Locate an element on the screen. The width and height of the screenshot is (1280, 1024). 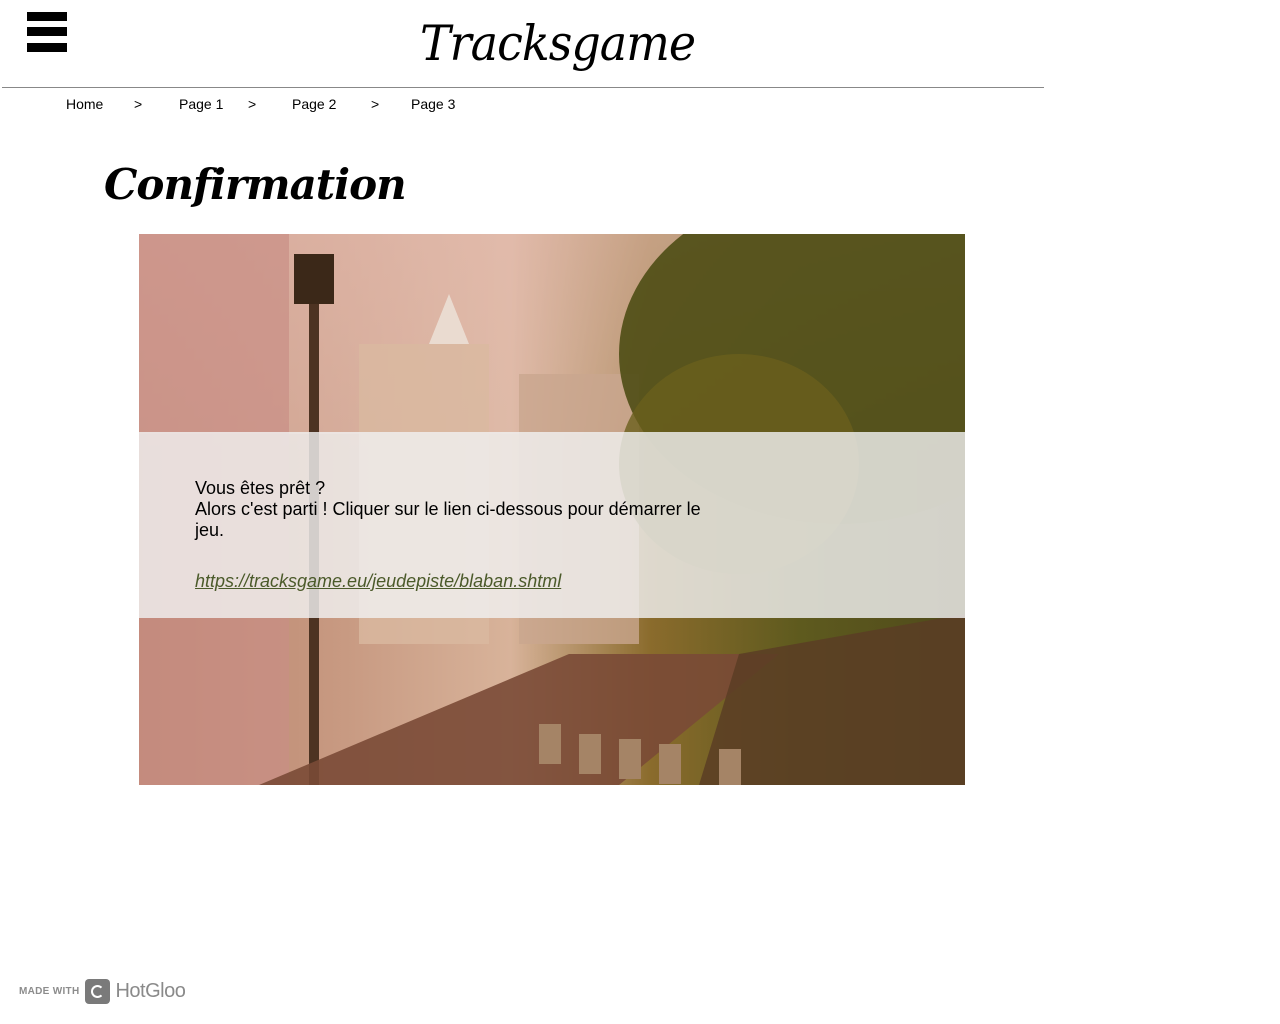
breadcrumb-page-1: Page 1 is located at coordinates (201, 104).